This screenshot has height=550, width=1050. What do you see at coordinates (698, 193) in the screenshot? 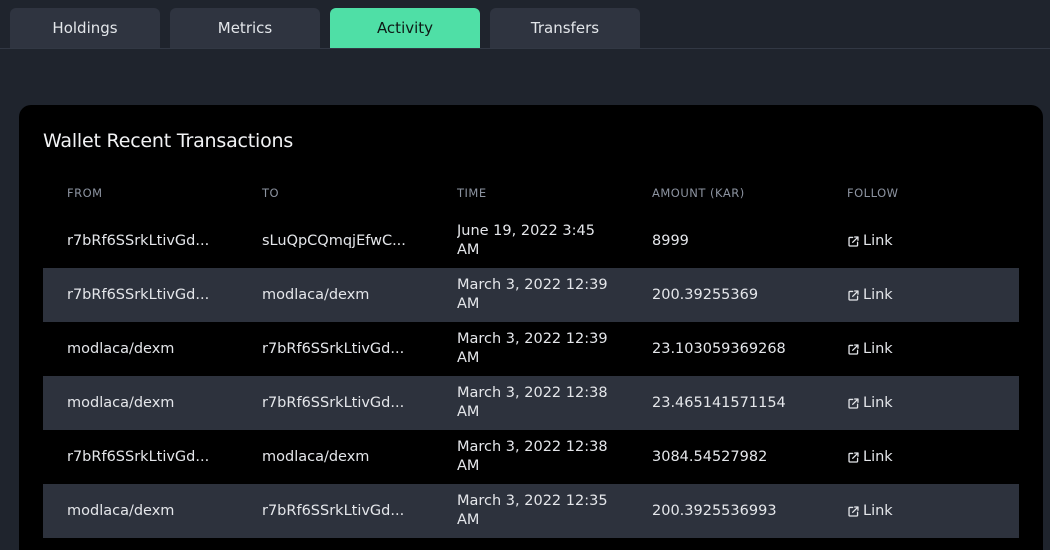
I see `column-header-amount: AMOUNT (KAR)` at bounding box center [698, 193].